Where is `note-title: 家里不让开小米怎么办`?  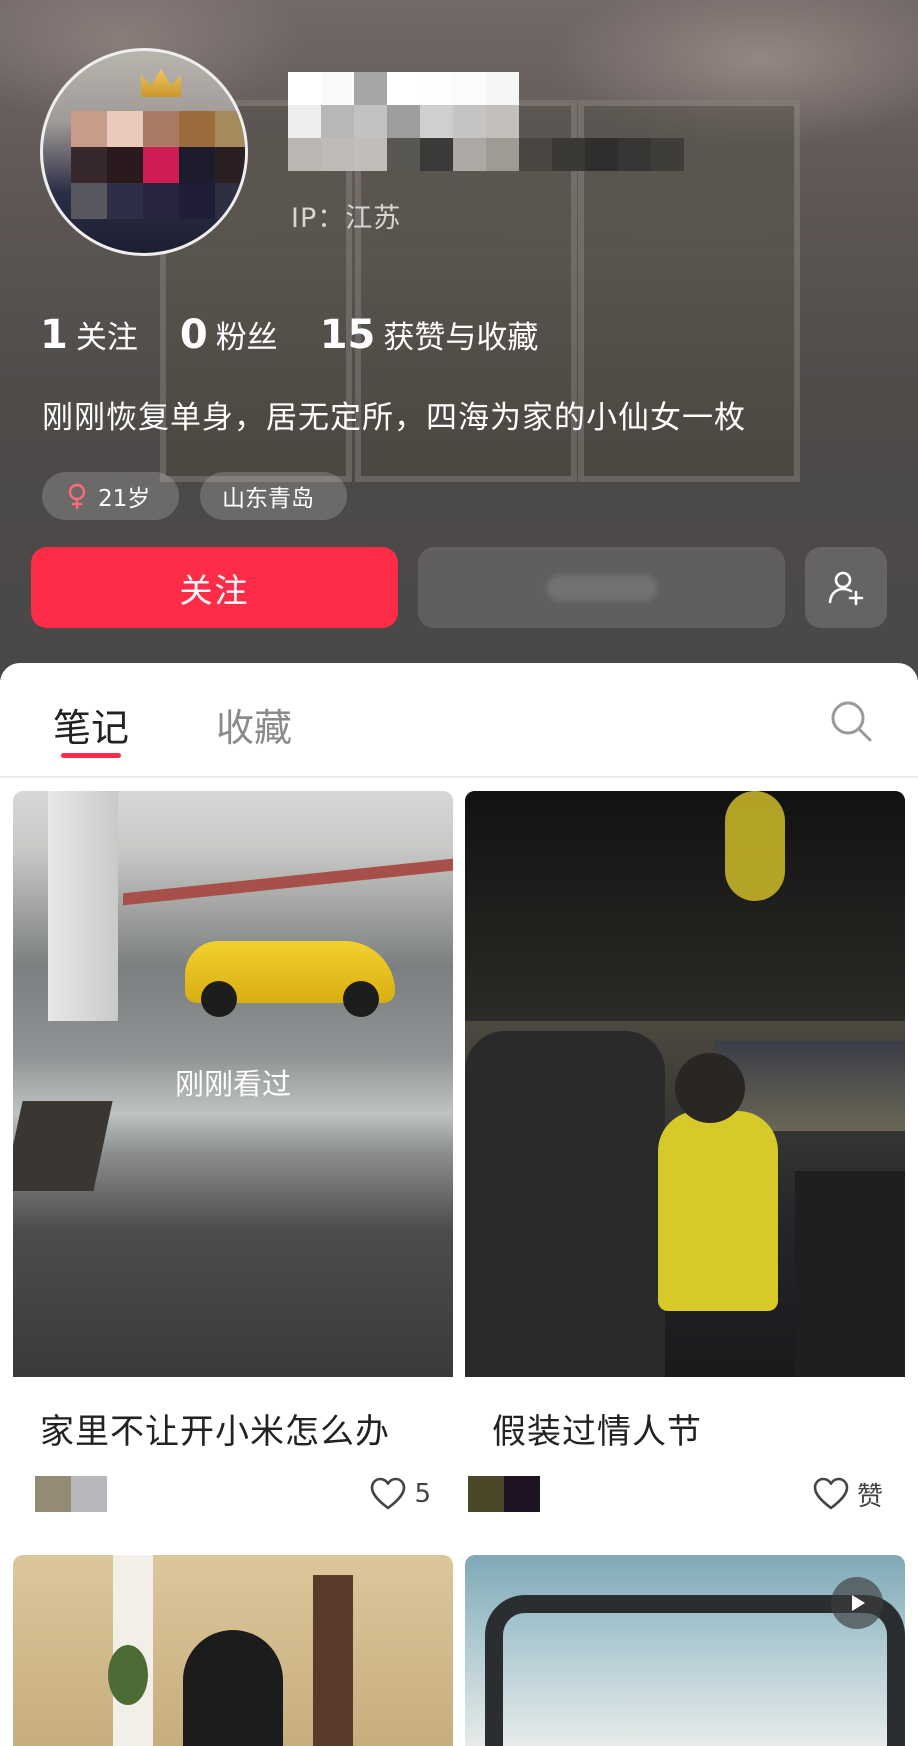 note-title: 家里不让开小米怎么办 is located at coordinates (215, 1432).